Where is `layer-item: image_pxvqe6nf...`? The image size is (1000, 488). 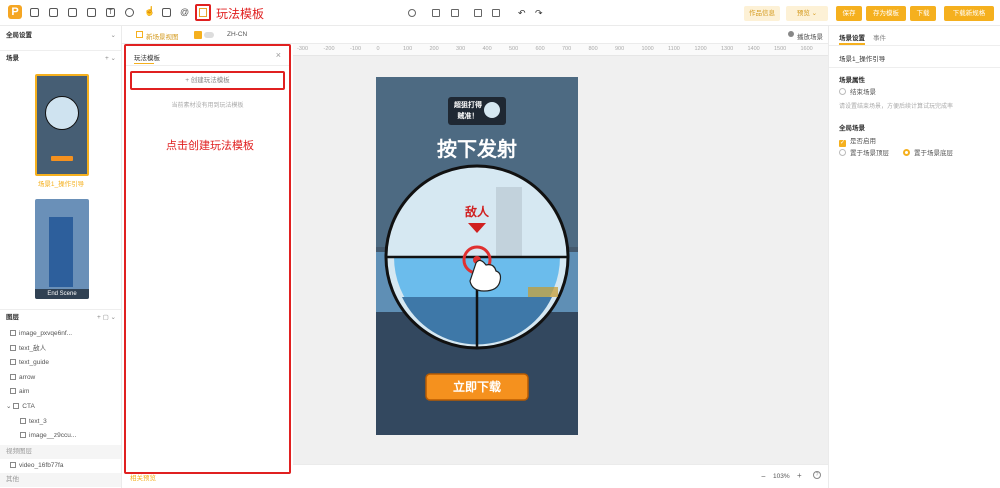
layer-item: image_pxvqe6nf... is located at coordinates (41, 334).